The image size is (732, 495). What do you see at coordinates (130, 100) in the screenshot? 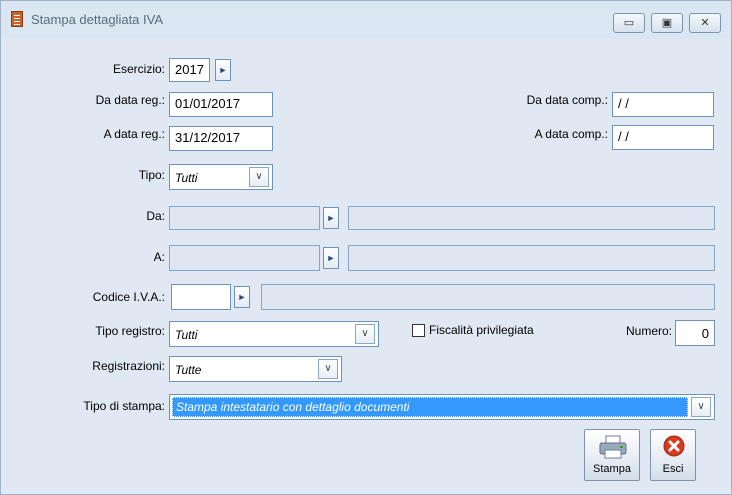
I see `da-data-reg-label: Da data reg.:` at bounding box center [130, 100].